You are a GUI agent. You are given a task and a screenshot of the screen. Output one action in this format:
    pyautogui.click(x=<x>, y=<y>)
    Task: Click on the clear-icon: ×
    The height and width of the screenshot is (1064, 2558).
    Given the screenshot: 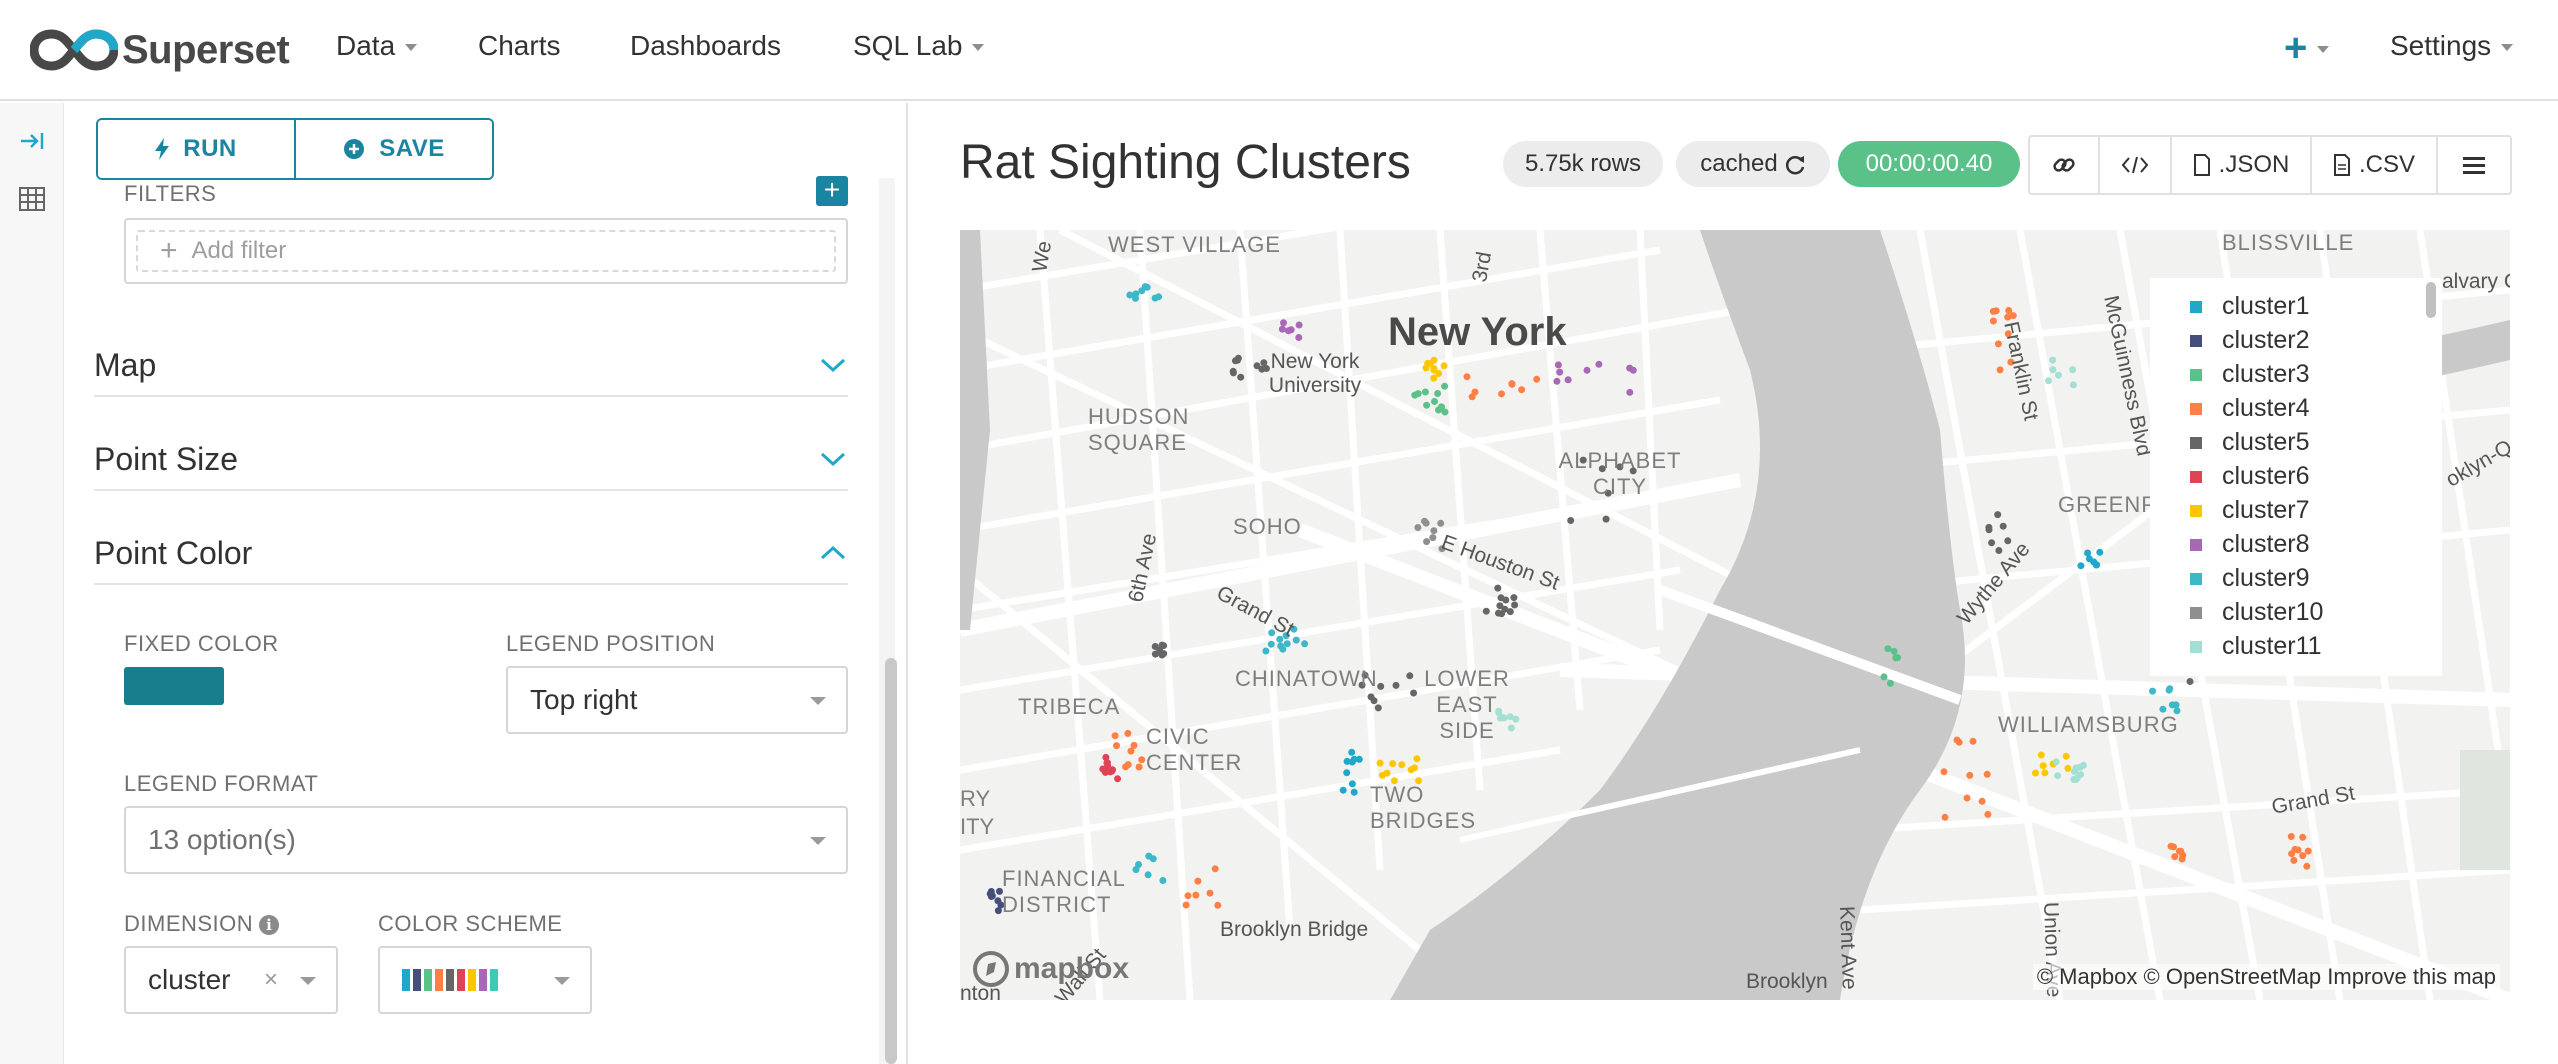 What is the action you would take?
    pyautogui.click(x=271, y=980)
    